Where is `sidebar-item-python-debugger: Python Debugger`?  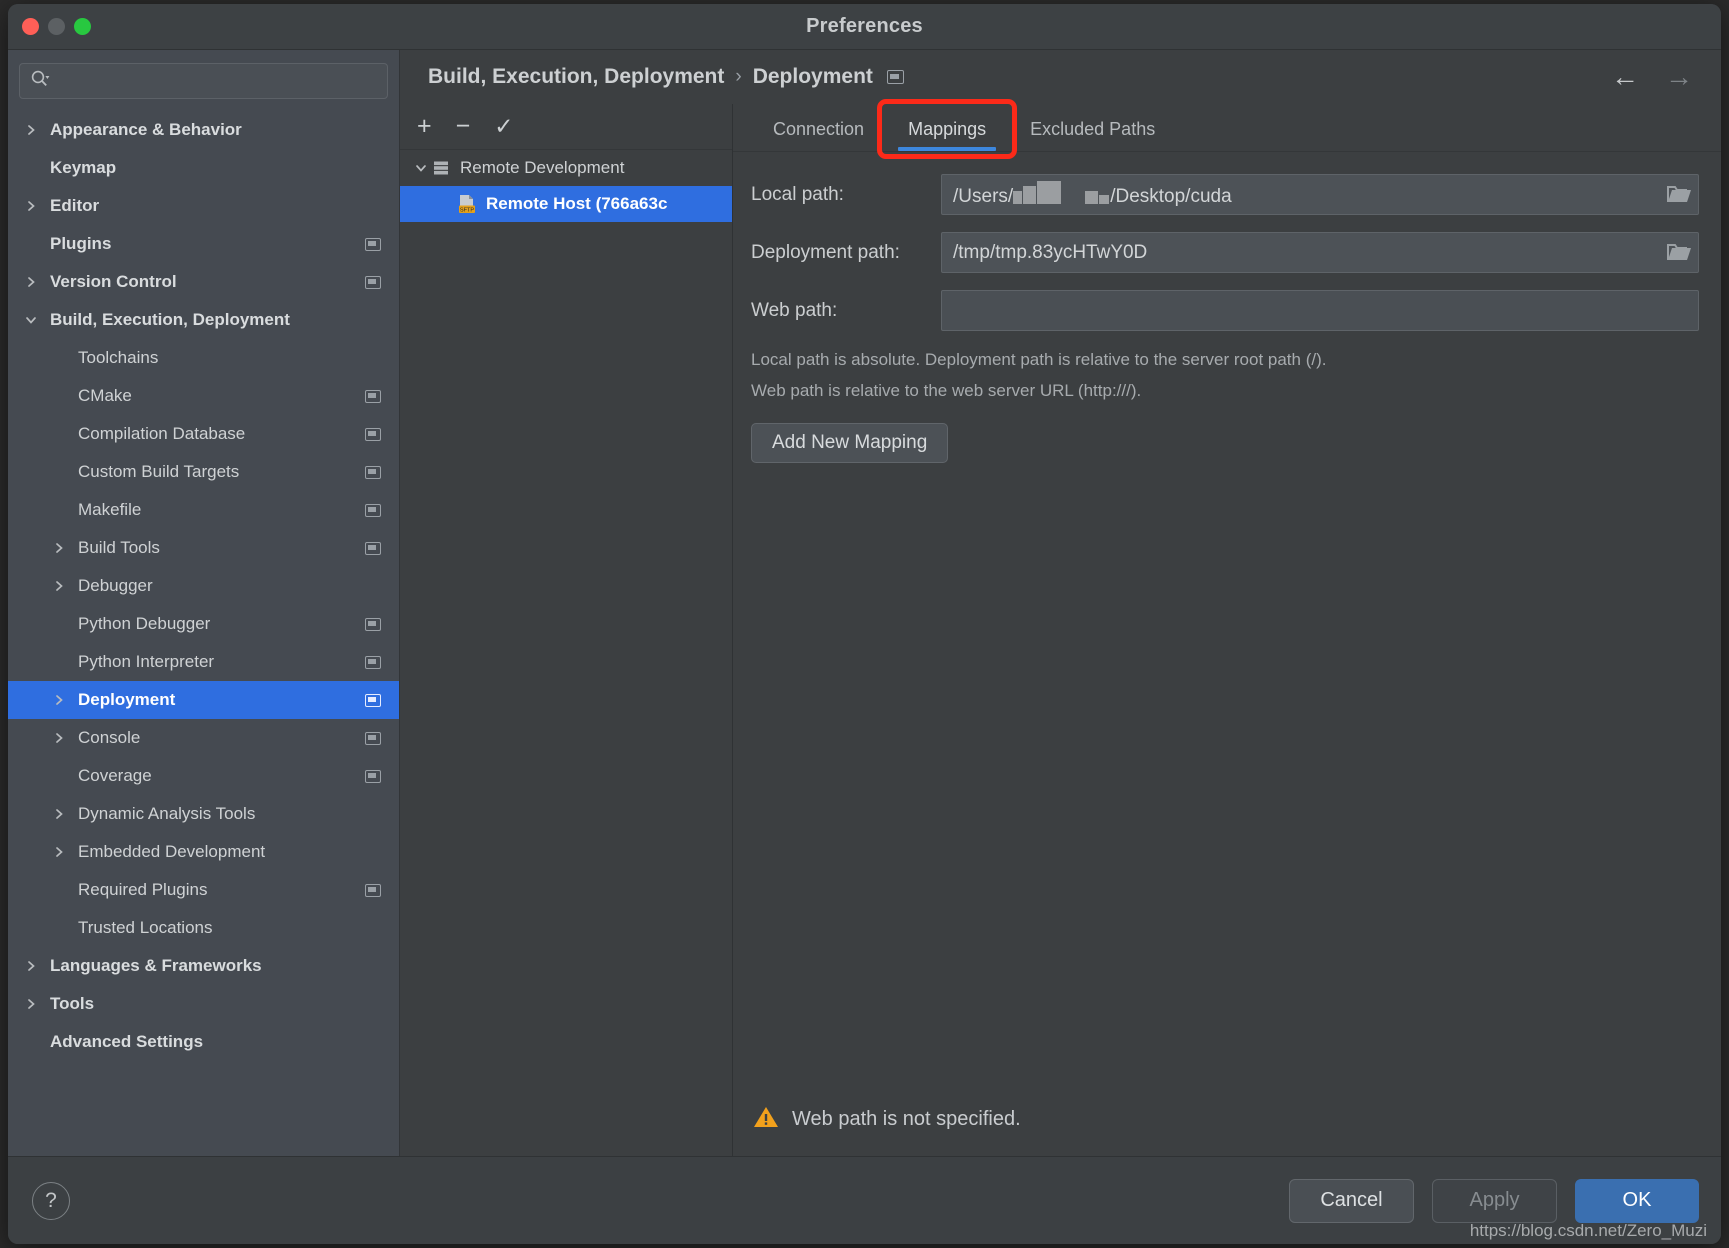 sidebar-item-python-debugger: Python Debugger is located at coordinates (203, 624).